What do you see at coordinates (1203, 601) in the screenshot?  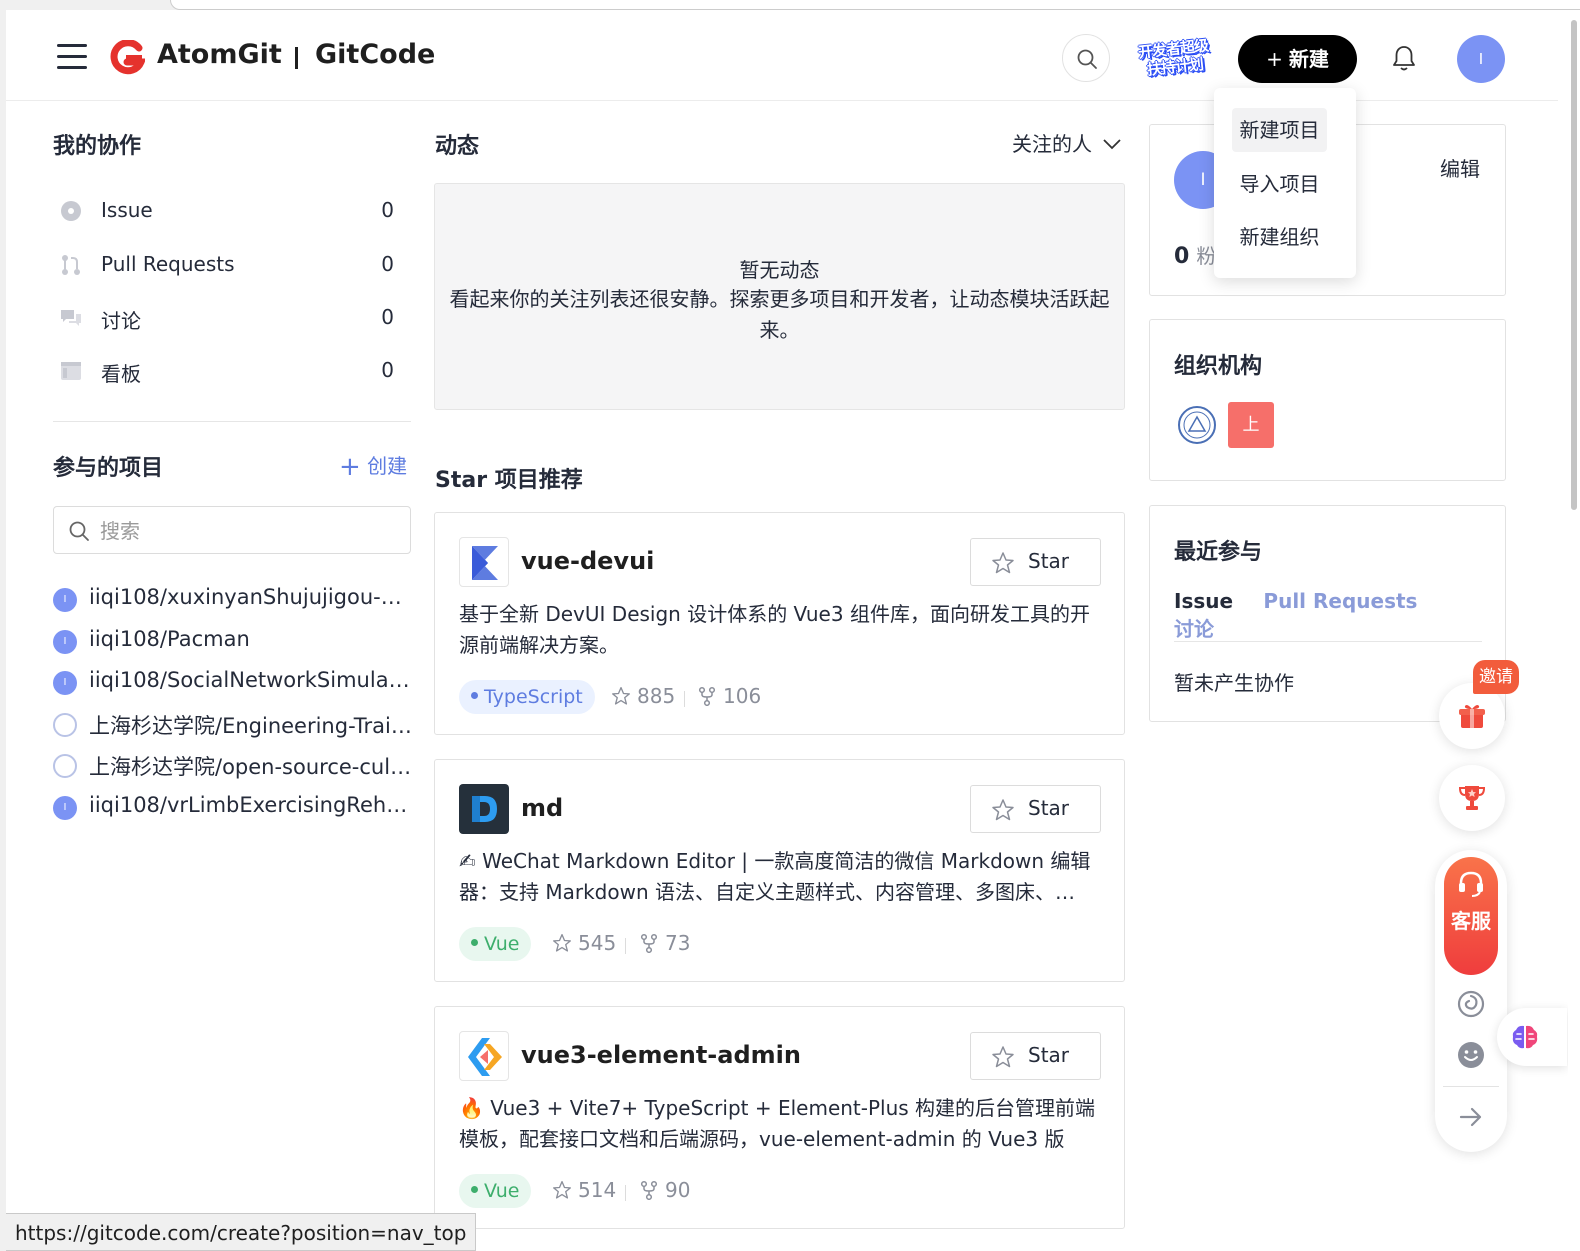 I see `tab-issue: Issue` at bounding box center [1203, 601].